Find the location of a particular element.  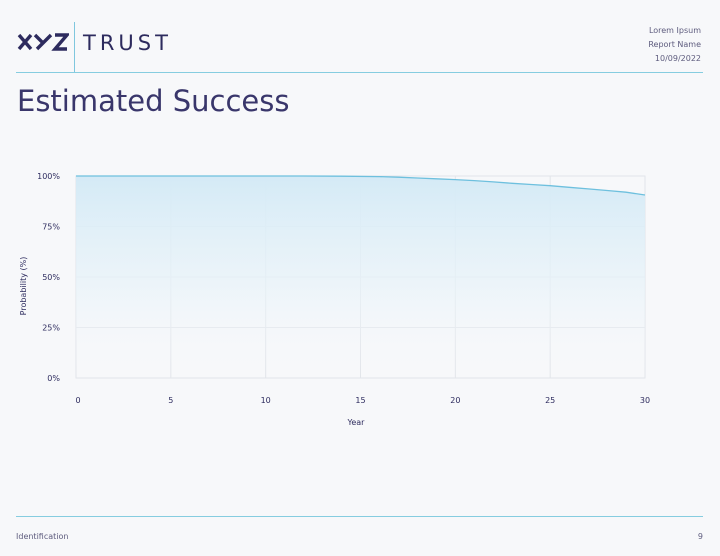

x-tick-label: 15 is located at coordinates (360, 400).